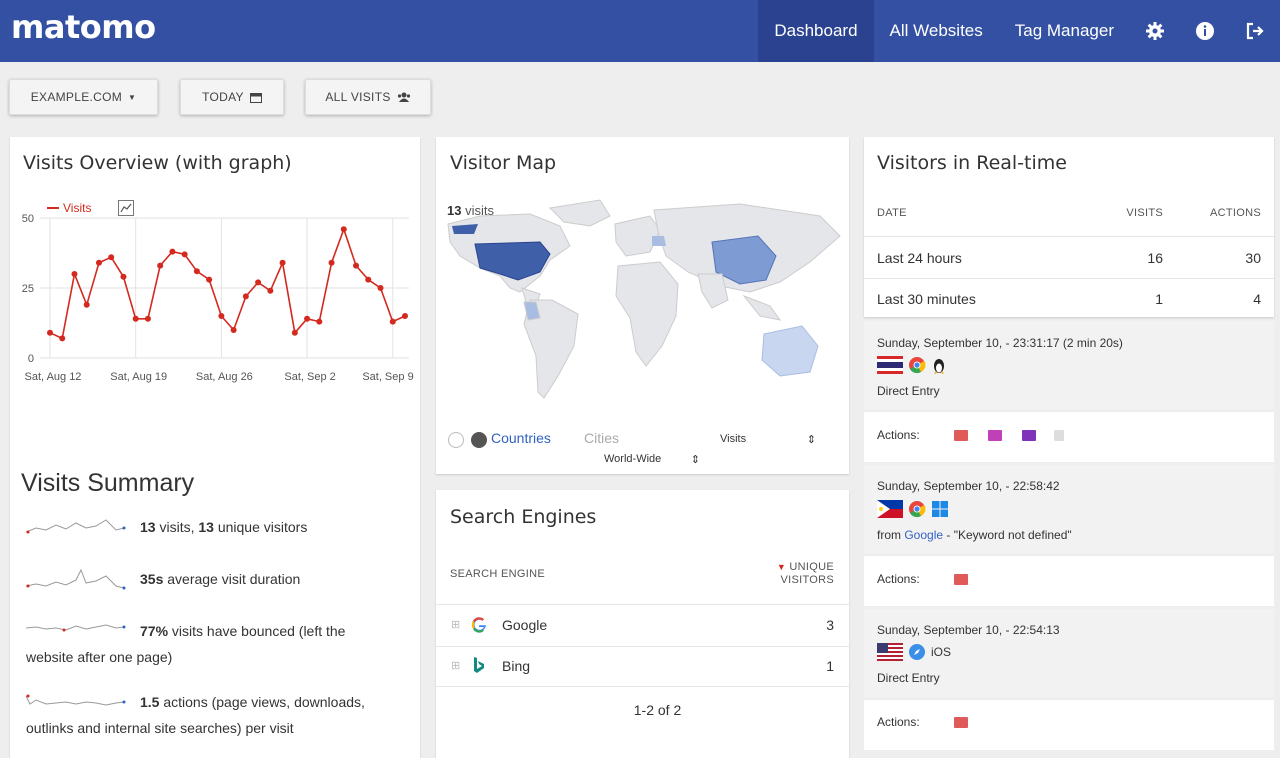  What do you see at coordinates (220, 579) in the screenshot?
I see `summary-duration: 35s average visit duration` at bounding box center [220, 579].